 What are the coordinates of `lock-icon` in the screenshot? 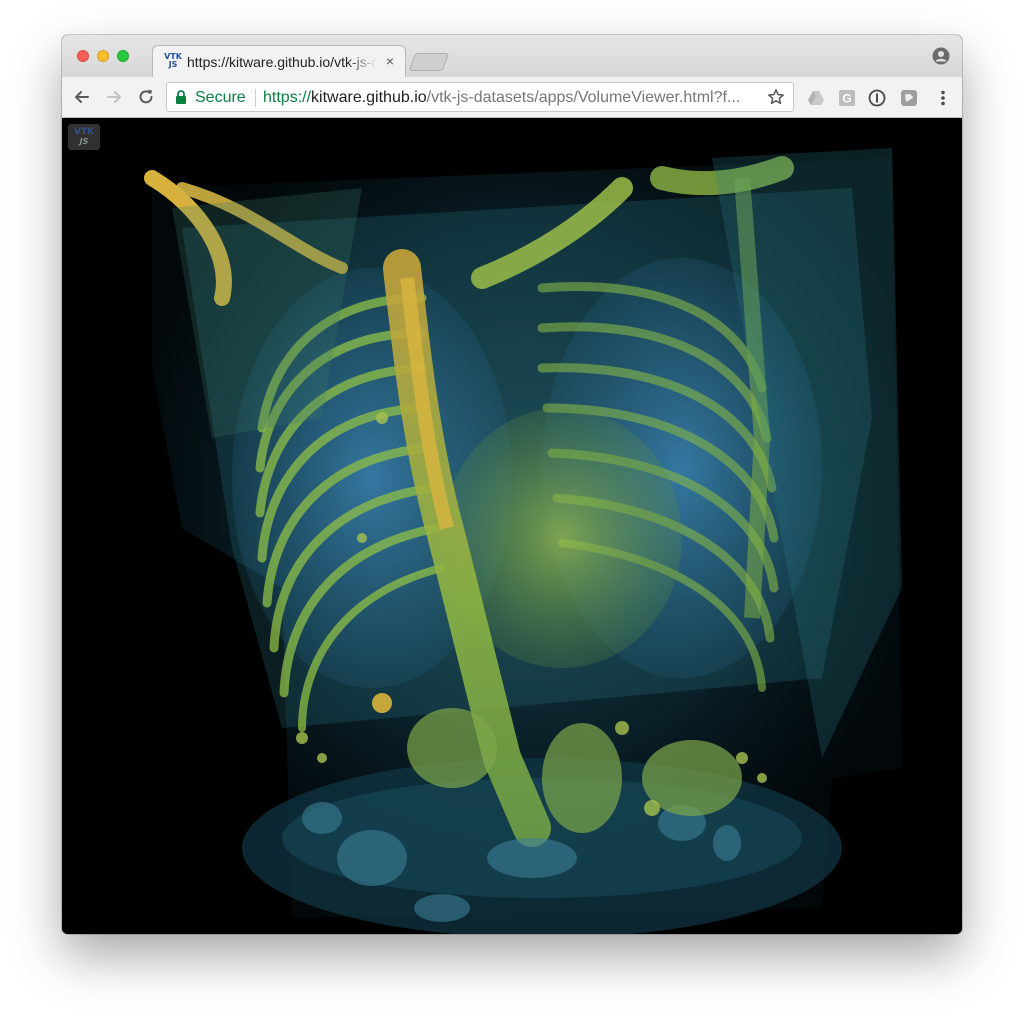 It's located at (181, 97).